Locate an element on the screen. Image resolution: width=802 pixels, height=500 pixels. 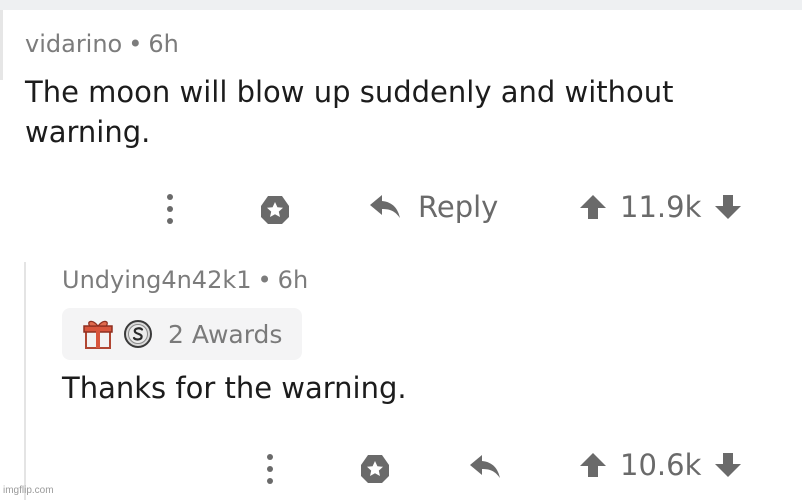
vote-controls: 10.6k is located at coordinates (660, 465).